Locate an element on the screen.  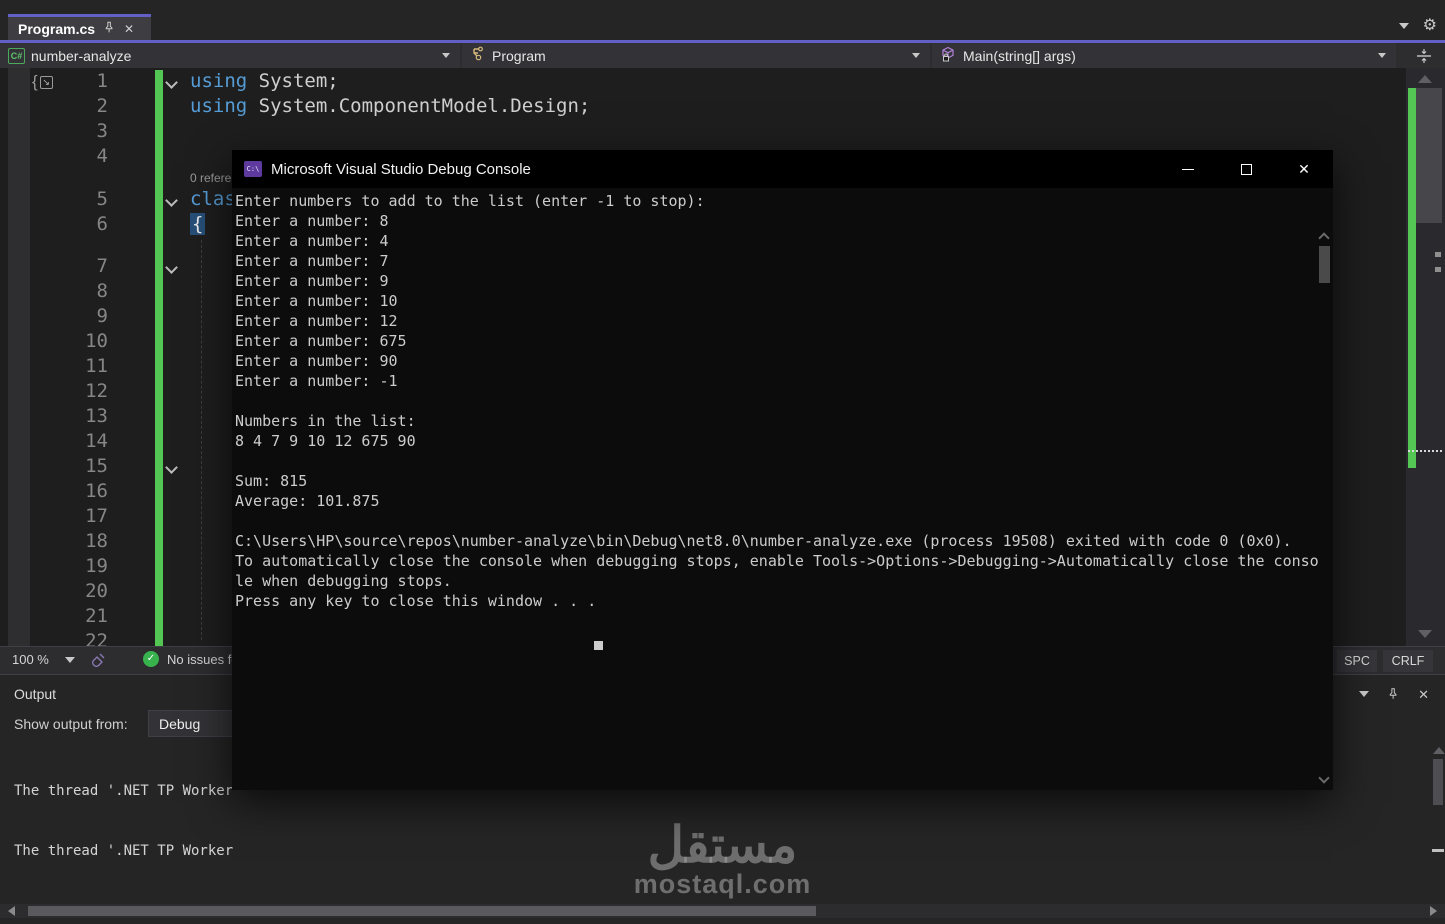
type-name: Program is located at coordinates (519, 55).